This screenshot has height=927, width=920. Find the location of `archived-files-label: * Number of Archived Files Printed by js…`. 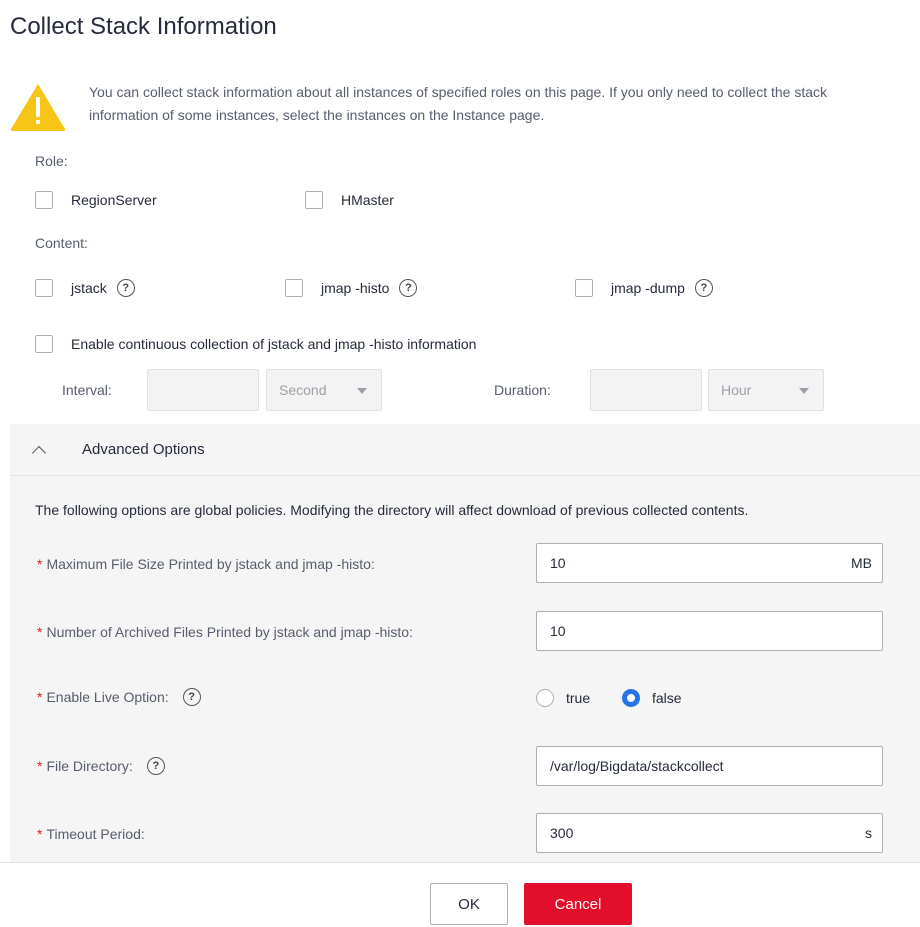

archived-files-label: * Number of Archived Files Printed by js… is located at coordinates (225, 632).